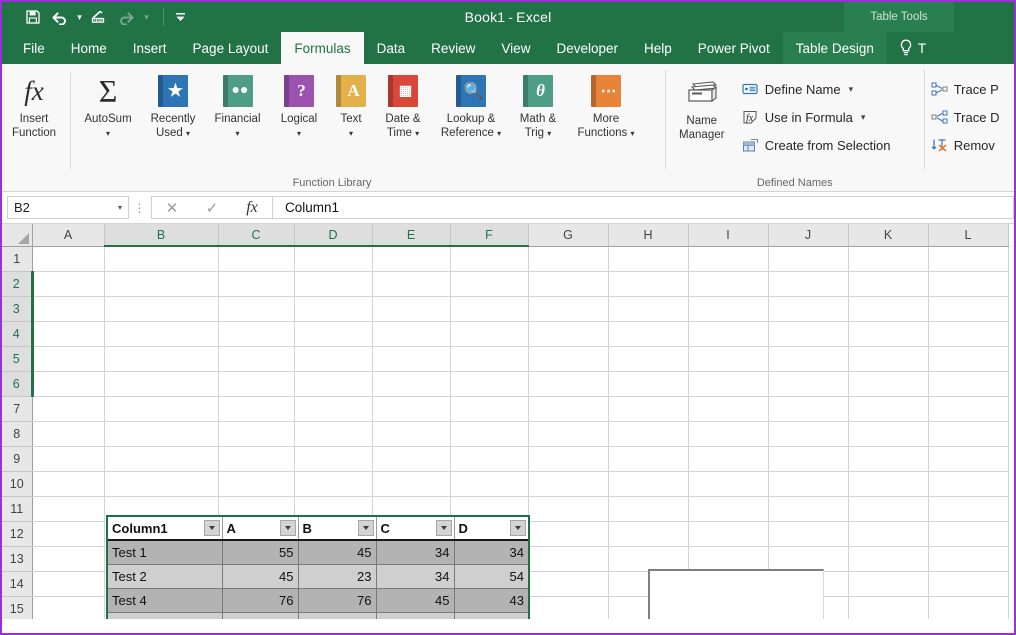 This screenshot has width=1016, height=635. What do you see at coordinates (68, 607) in the screenshot?
I see `grid-cell-A15` at bounding box center [68, 607].